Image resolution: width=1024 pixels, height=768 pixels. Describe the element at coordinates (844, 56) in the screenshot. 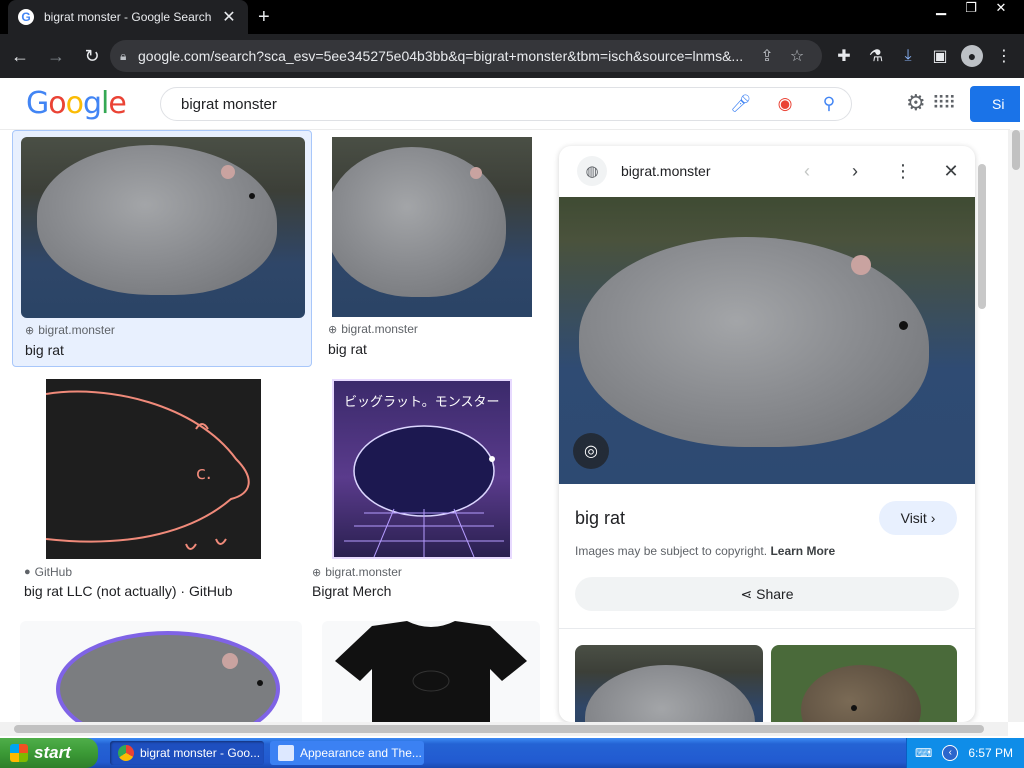

I see `extensions-icon: ✚` at that location.